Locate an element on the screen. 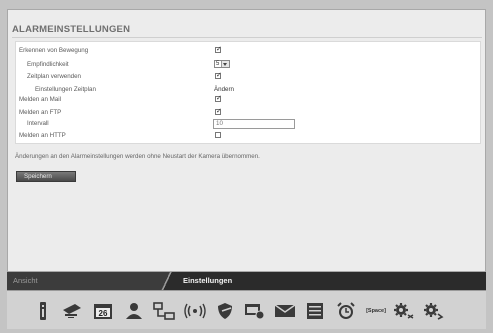  wireless-icon is located at coordinates (195, 311).